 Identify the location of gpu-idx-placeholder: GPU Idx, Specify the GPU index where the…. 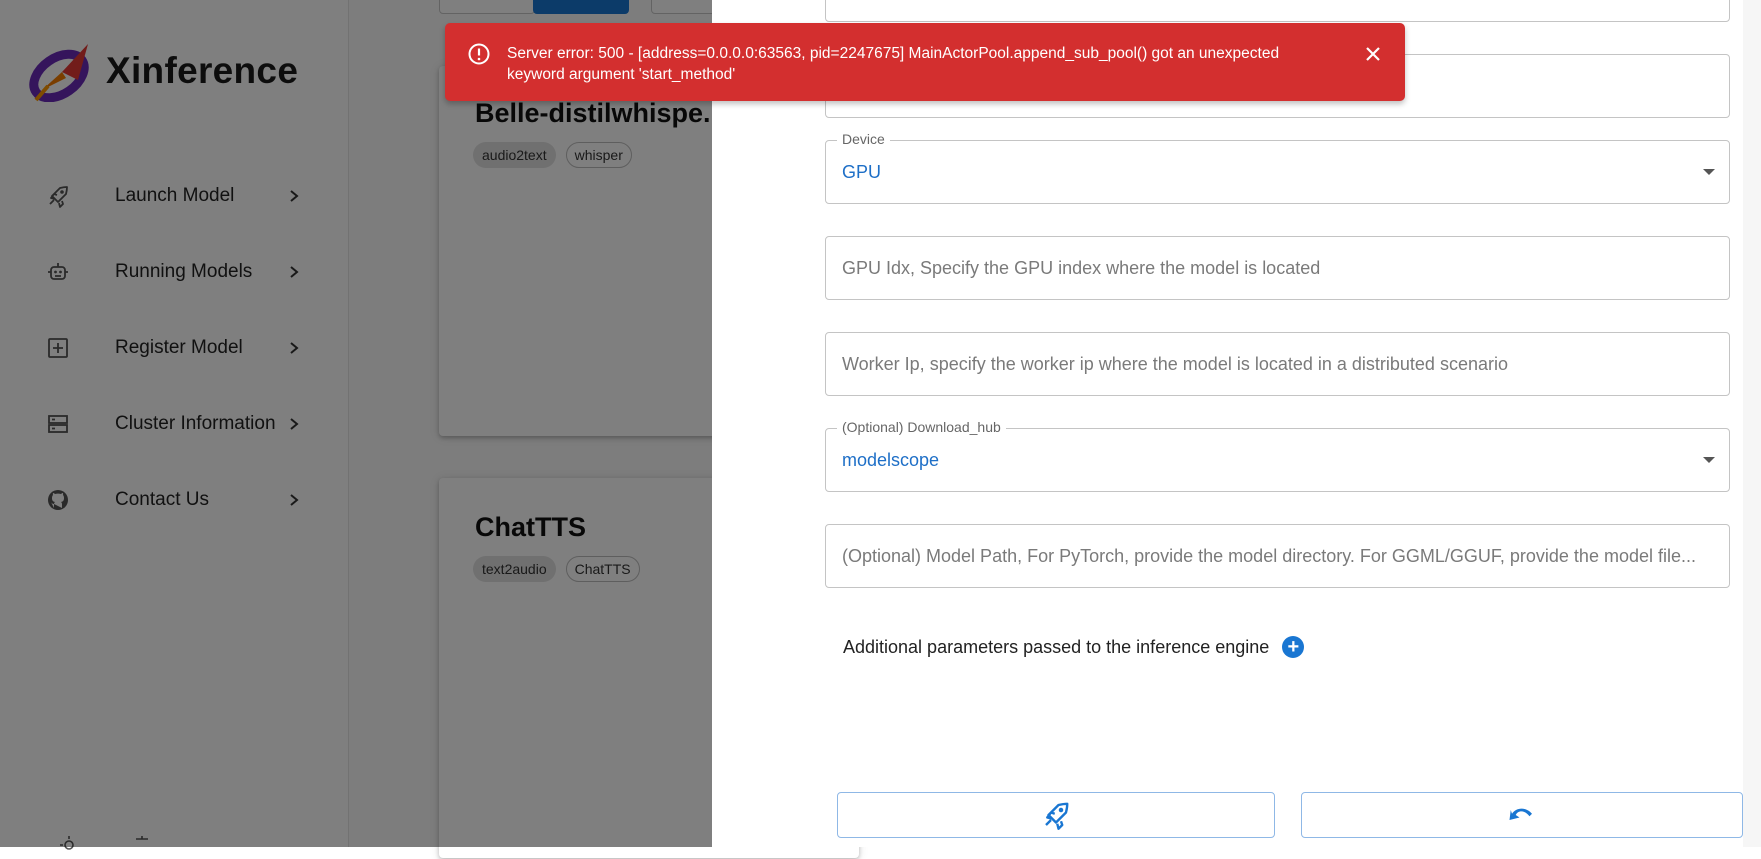
(1081, 268).